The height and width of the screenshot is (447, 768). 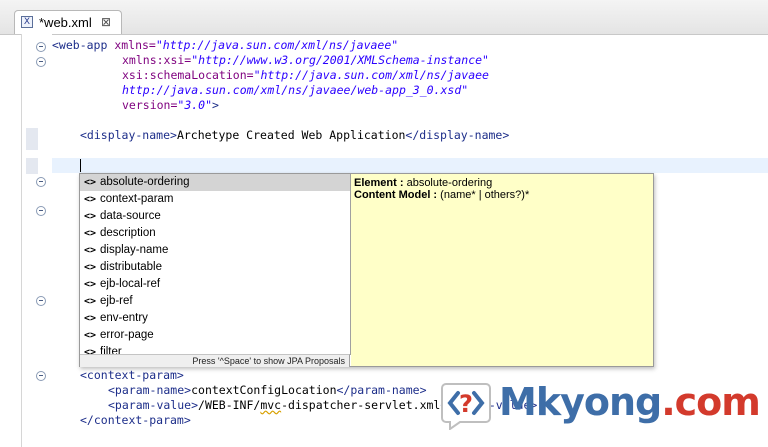 I want to click on proposal-label: absolute-ordering, so click(x=145, y=182).